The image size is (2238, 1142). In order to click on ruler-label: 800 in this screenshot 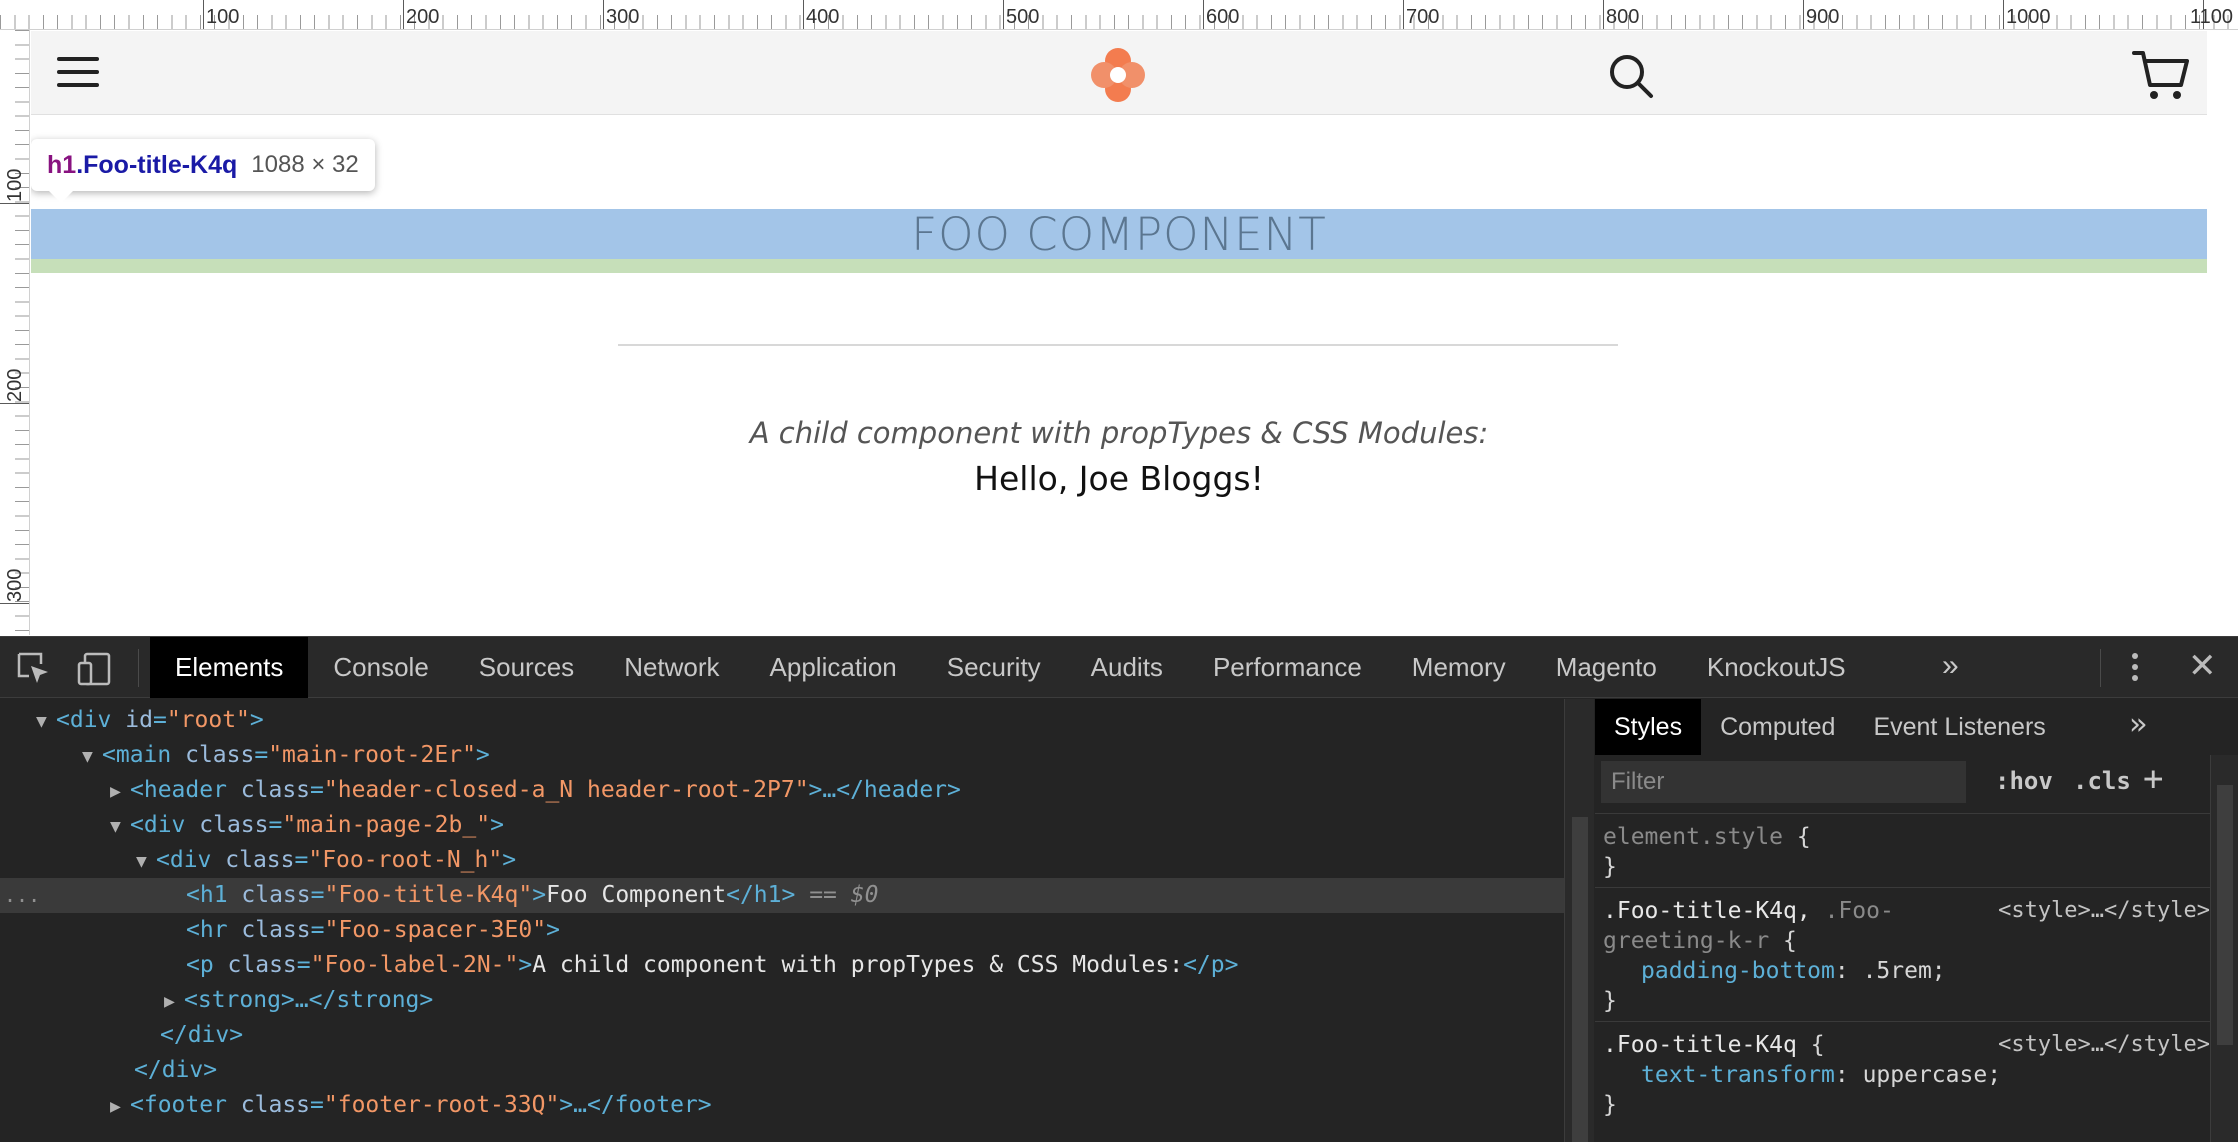, I will do `click(1623, 17)`.